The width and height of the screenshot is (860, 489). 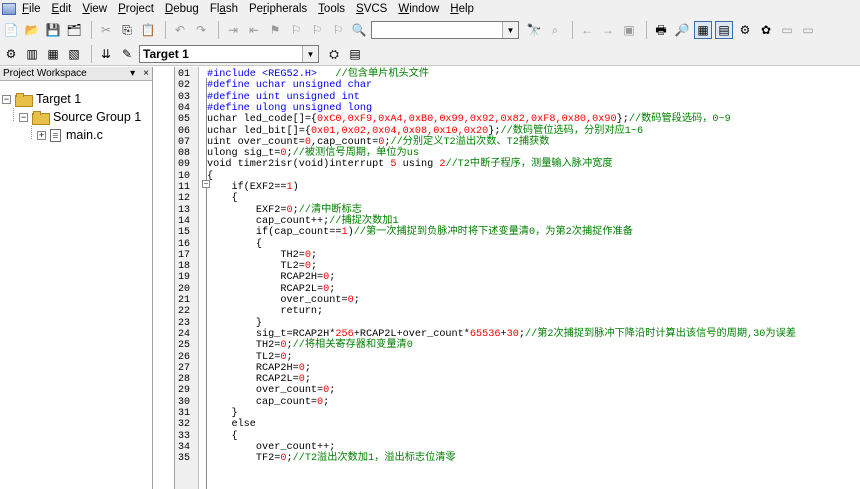 What do you see at coordinates (274, 233) in the screenshot?
I see `code-token: if(cap_count==` at bounding box center [274, 233].